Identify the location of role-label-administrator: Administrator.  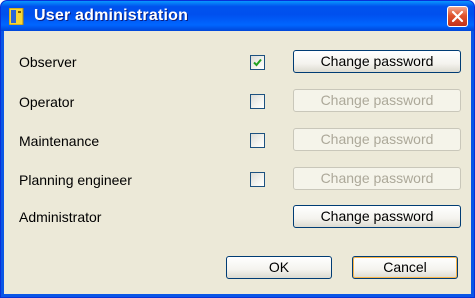
(60, 217).